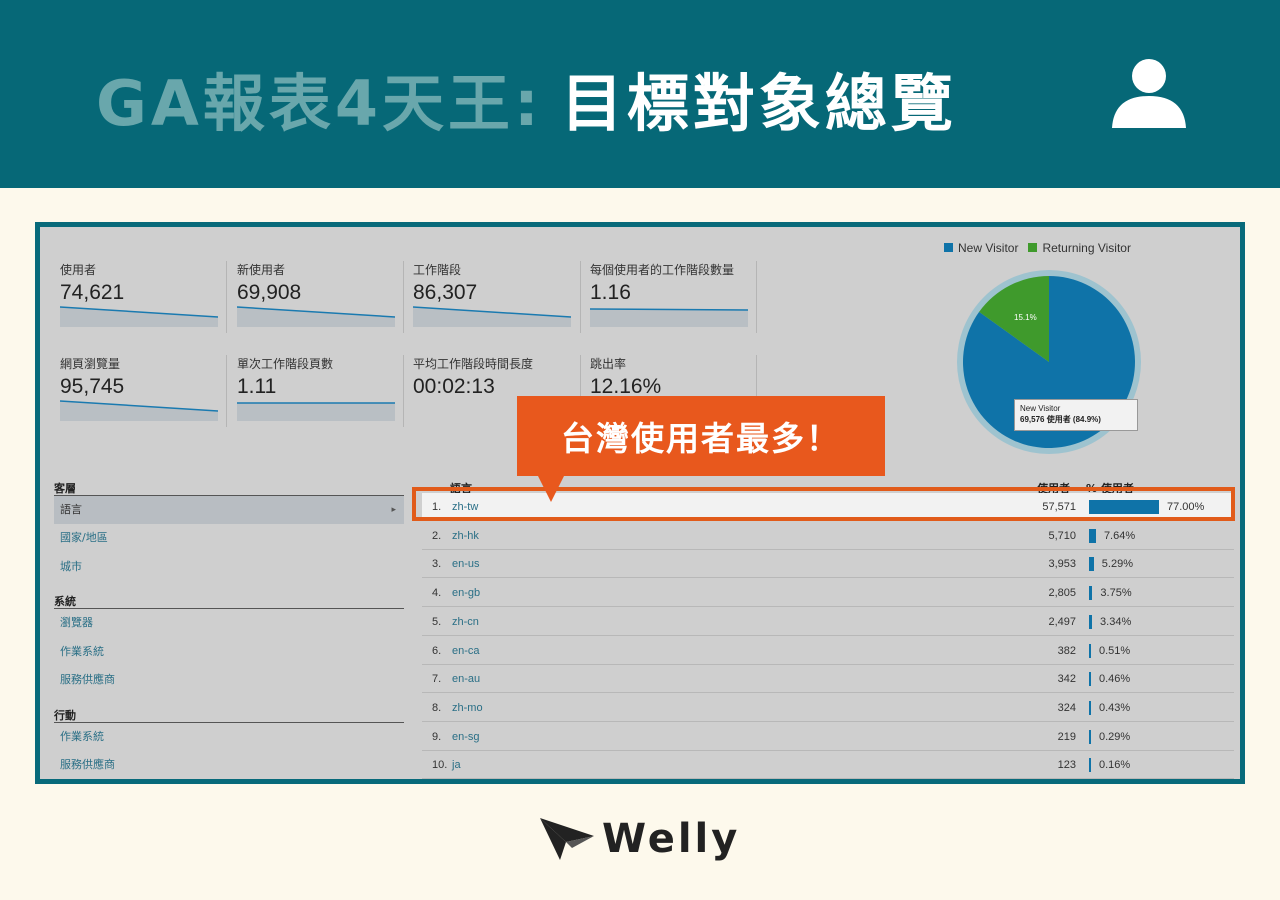  I want to click on metric-sessions-per-user: 每個使用者的工作階段數量 1.16, so click(675, 301).